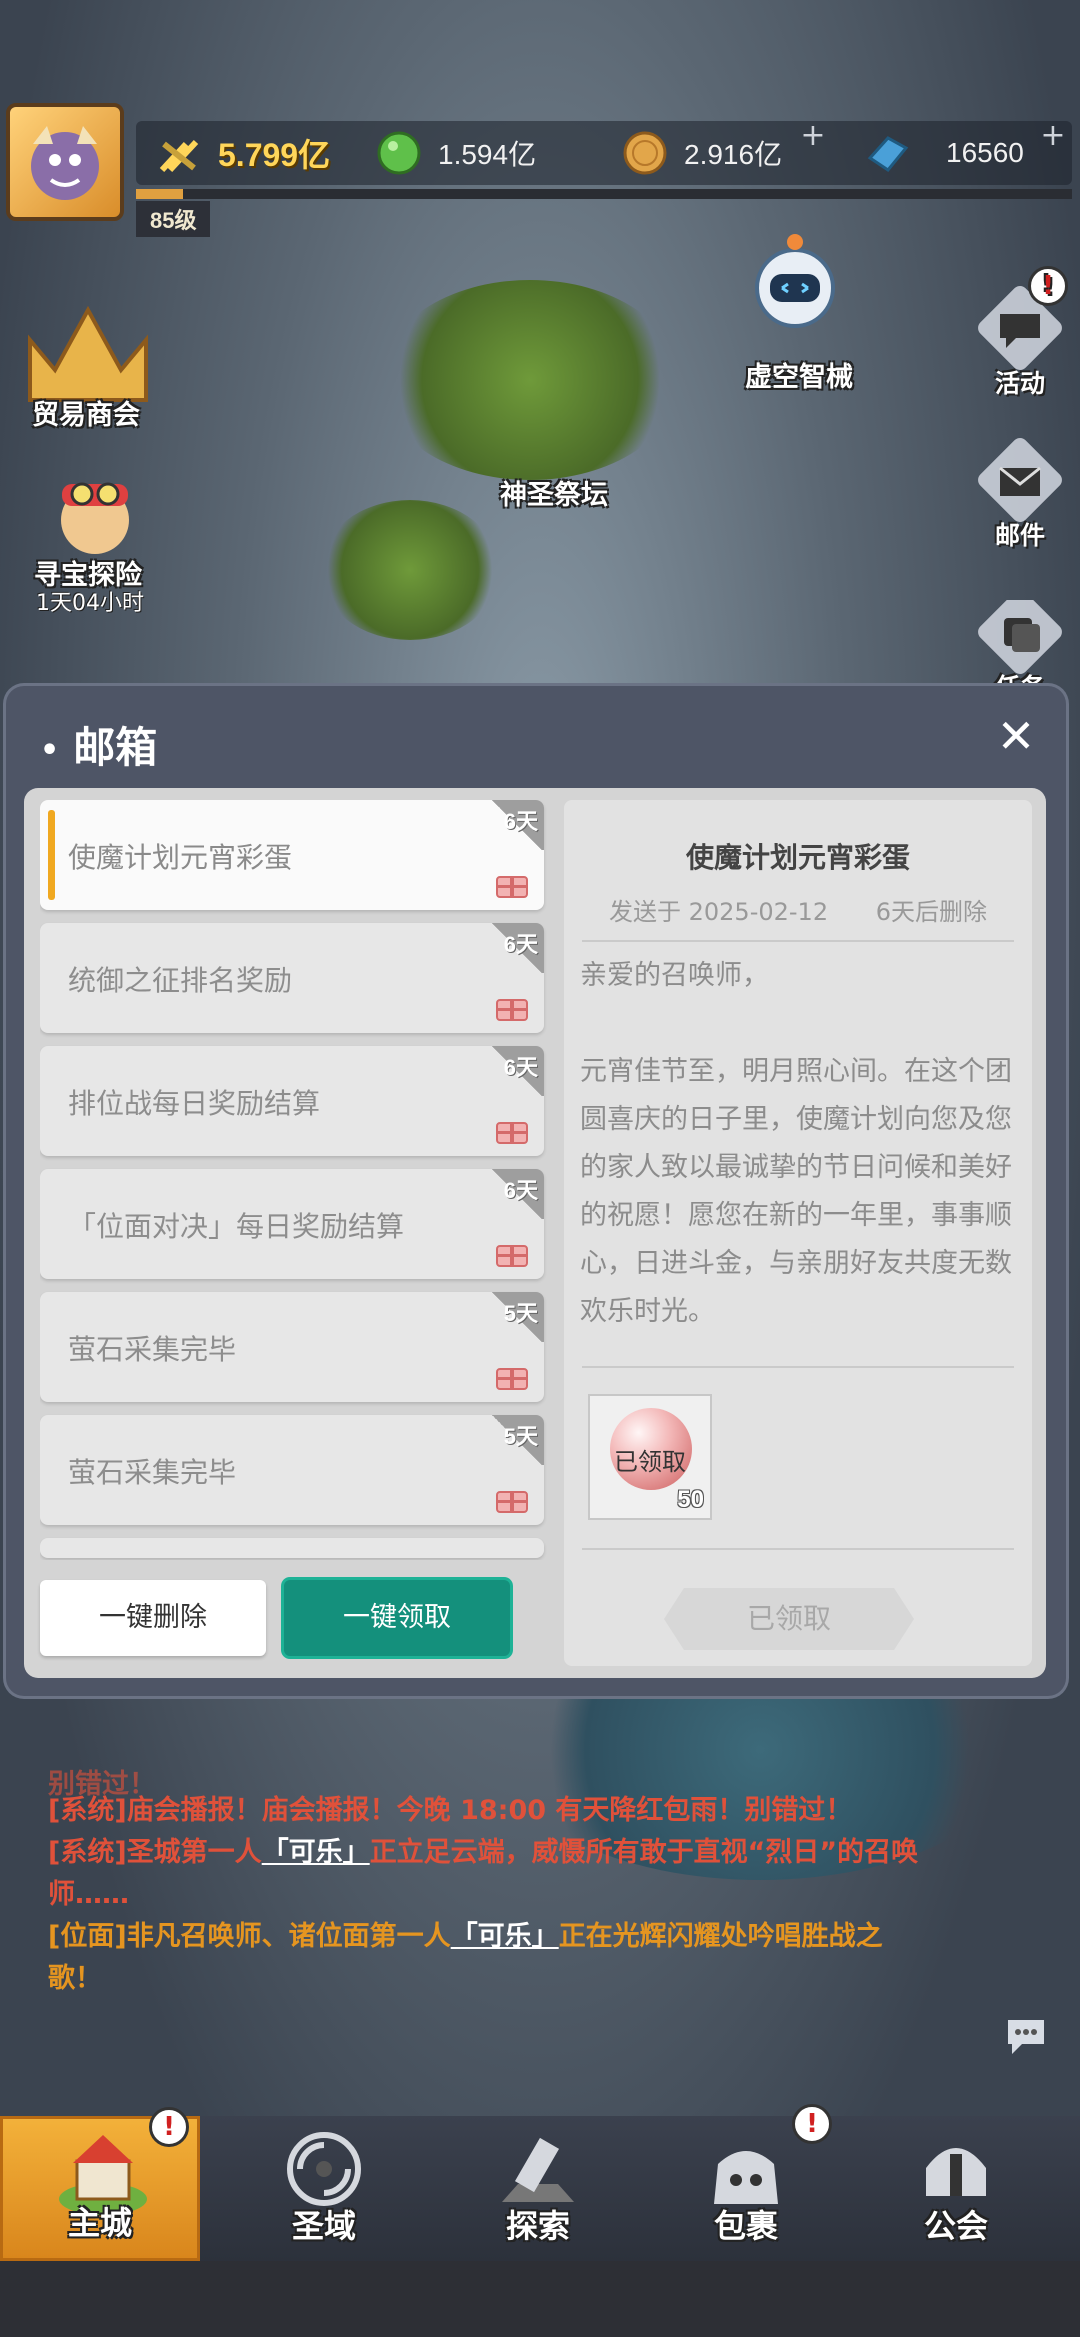  I want to click on detail-divider, so click(798, 941).